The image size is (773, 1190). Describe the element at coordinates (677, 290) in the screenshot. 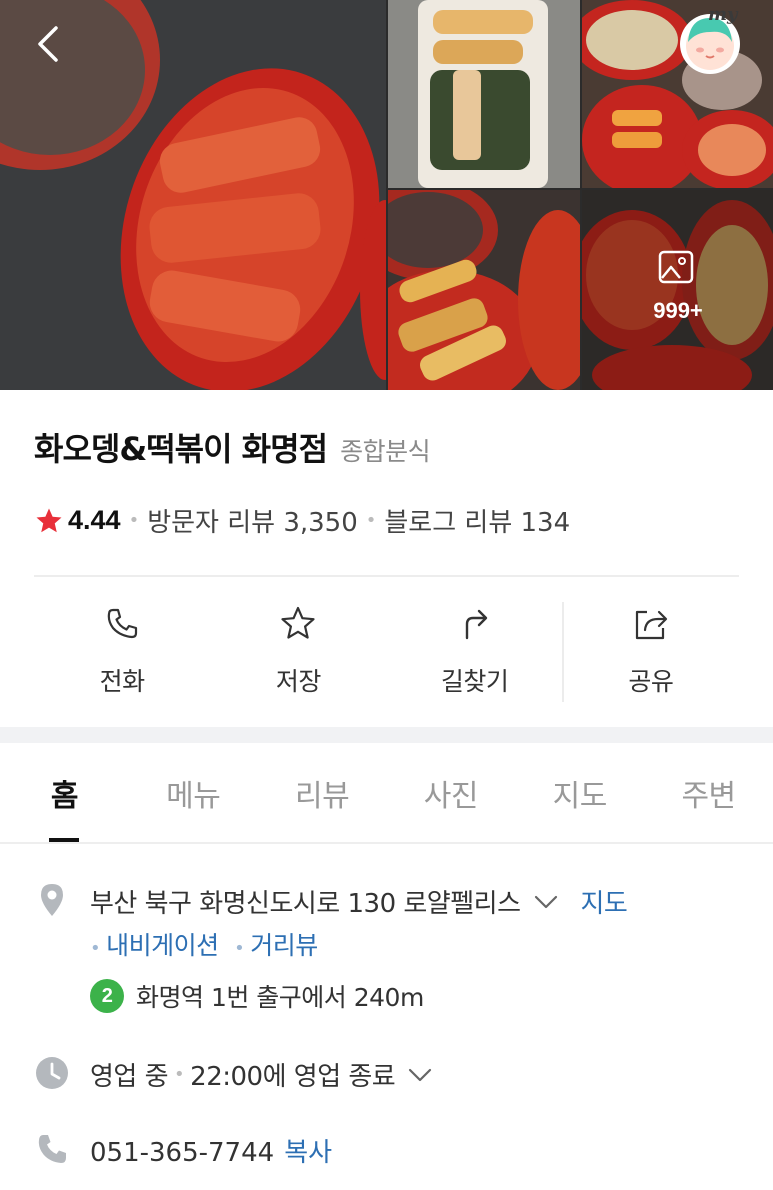

I see `more-photos-overlay` at that location.